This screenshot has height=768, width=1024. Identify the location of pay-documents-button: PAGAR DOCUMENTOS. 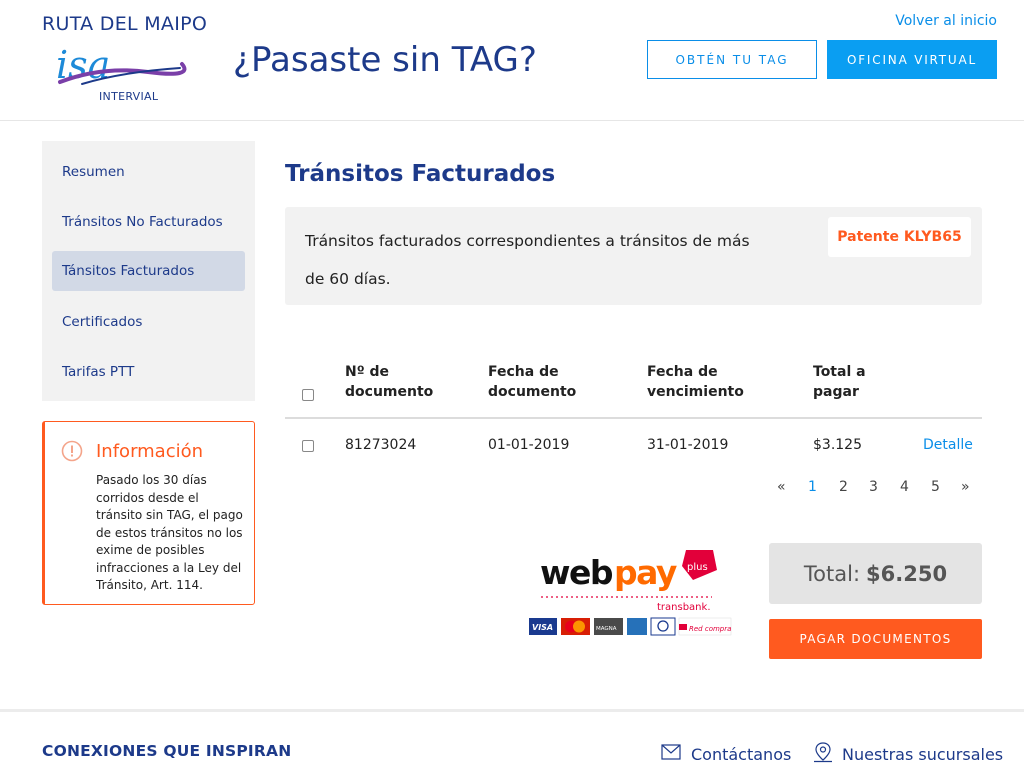
(875, 639).